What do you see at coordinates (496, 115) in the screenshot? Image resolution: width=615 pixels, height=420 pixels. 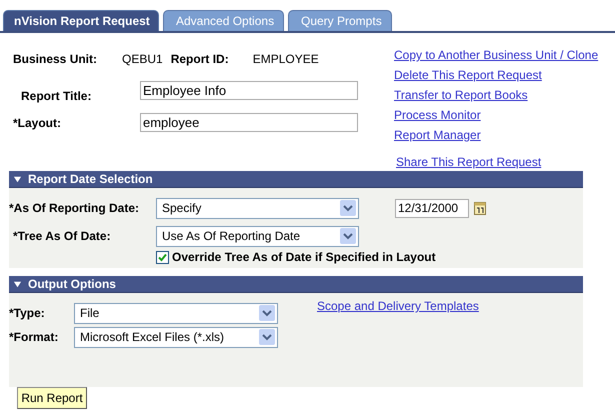 I see `link: Process Monitor` at bounding box center [496, 115].